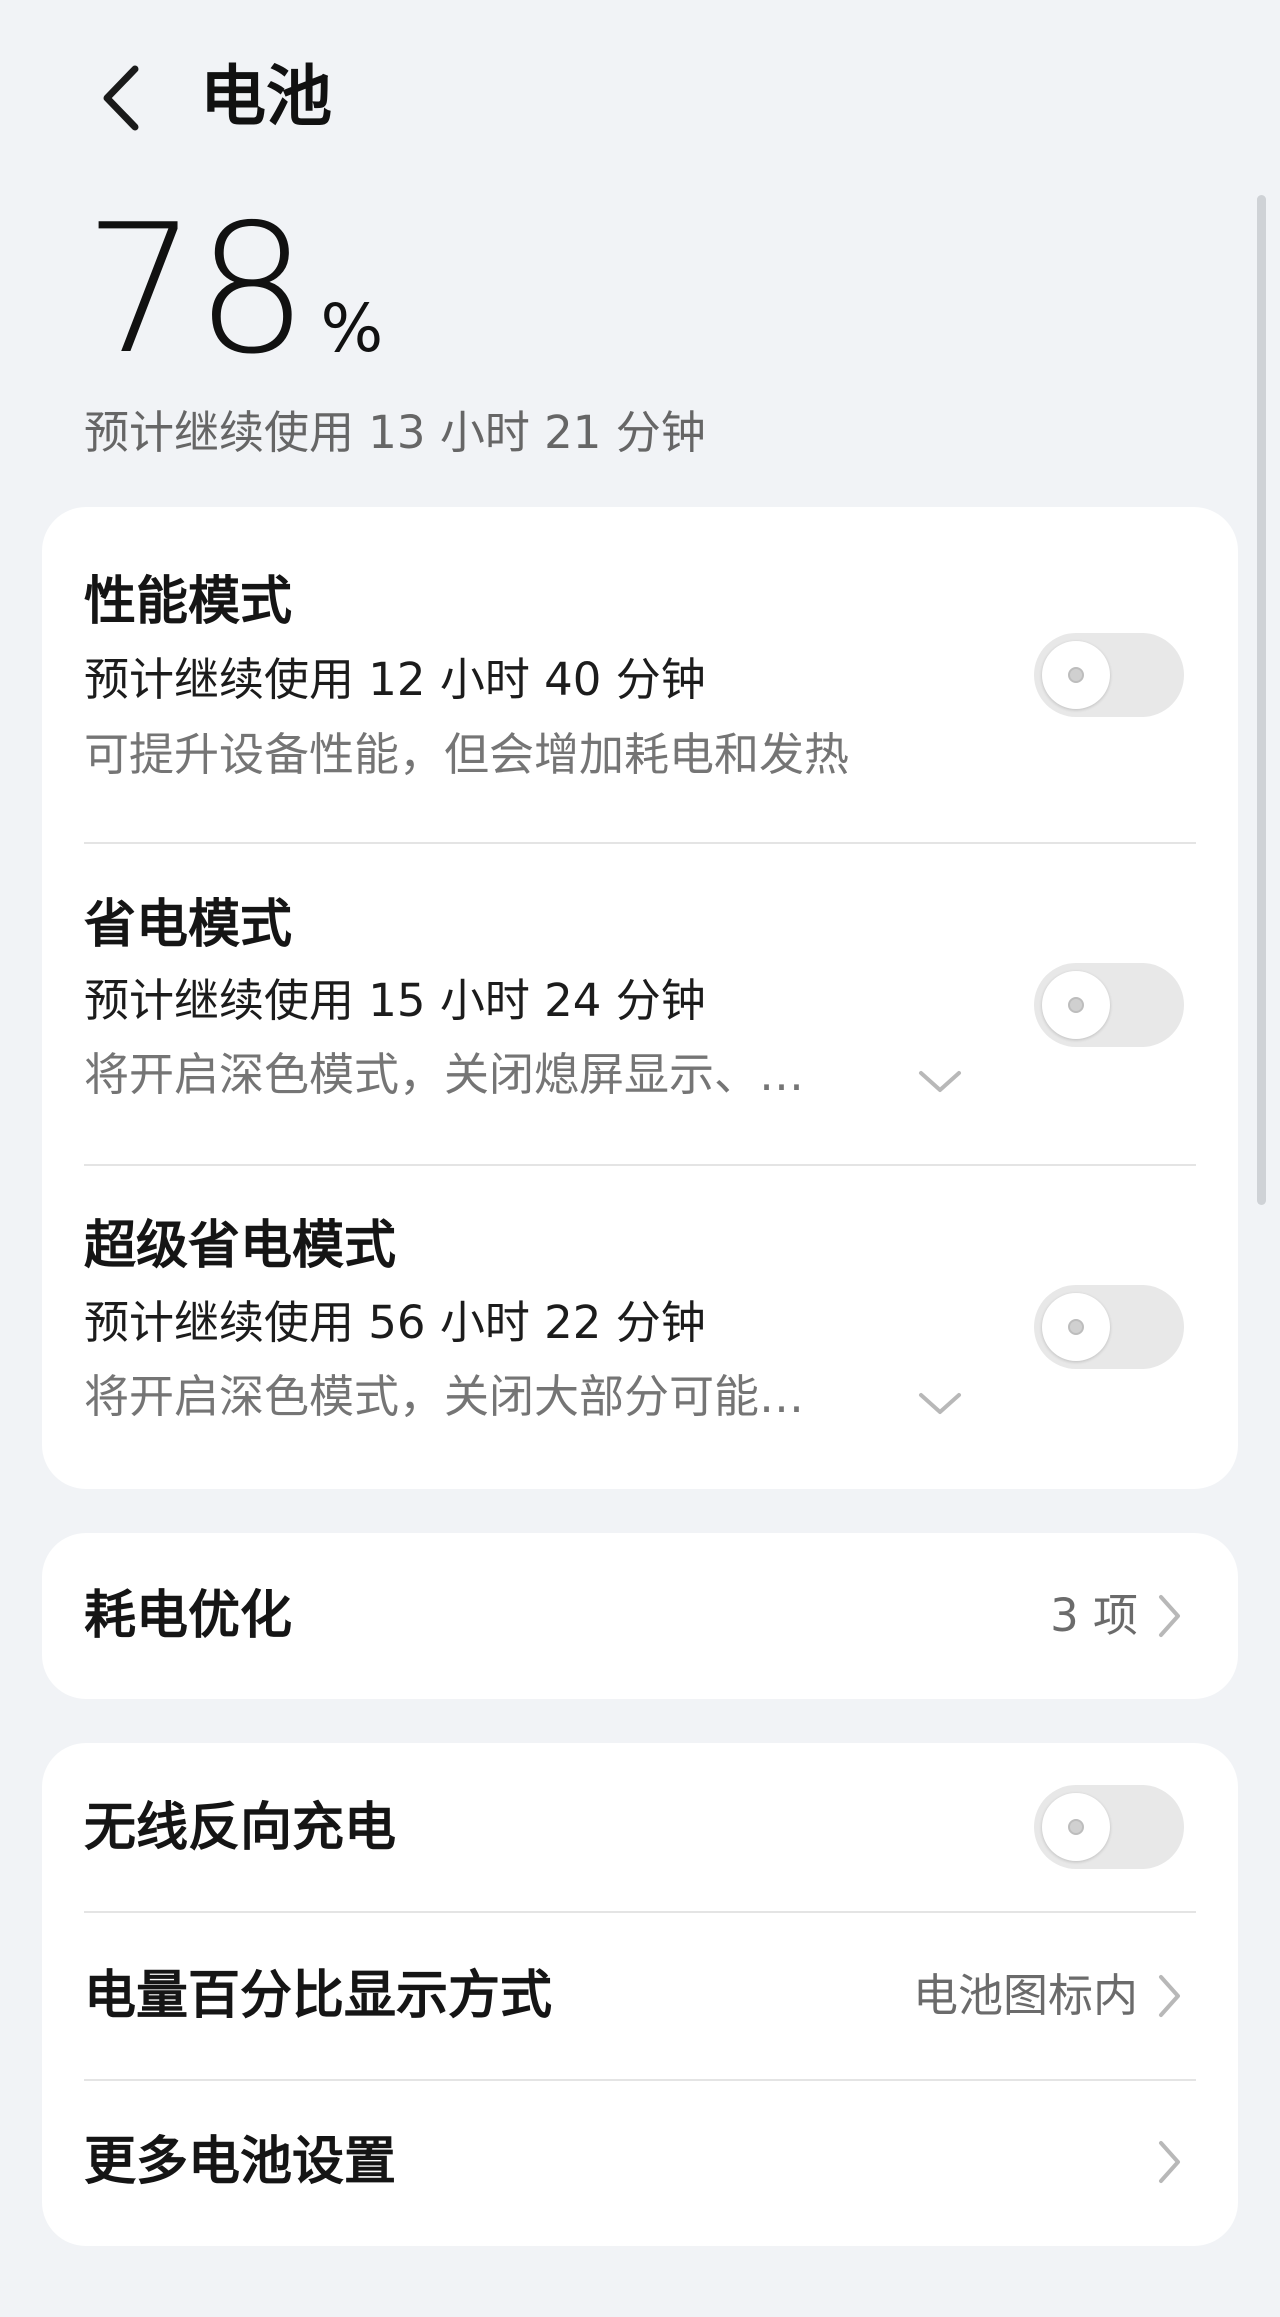 This screenshot has width=1280, height=2317. I want to click on more-battery-settings-row: 更多电池设置, so click(640, 2163).